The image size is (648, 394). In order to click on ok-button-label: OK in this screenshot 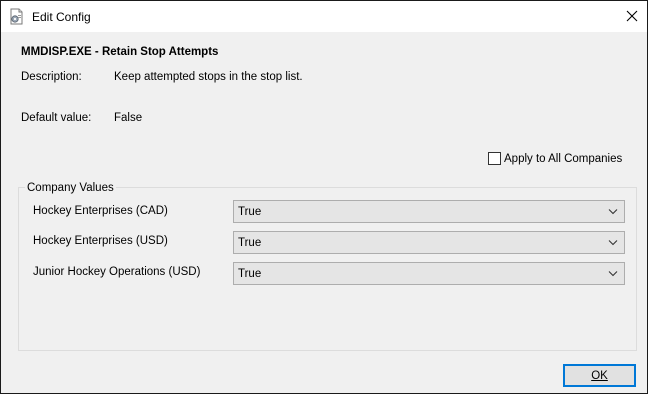, I will do `click(599, 376)`.